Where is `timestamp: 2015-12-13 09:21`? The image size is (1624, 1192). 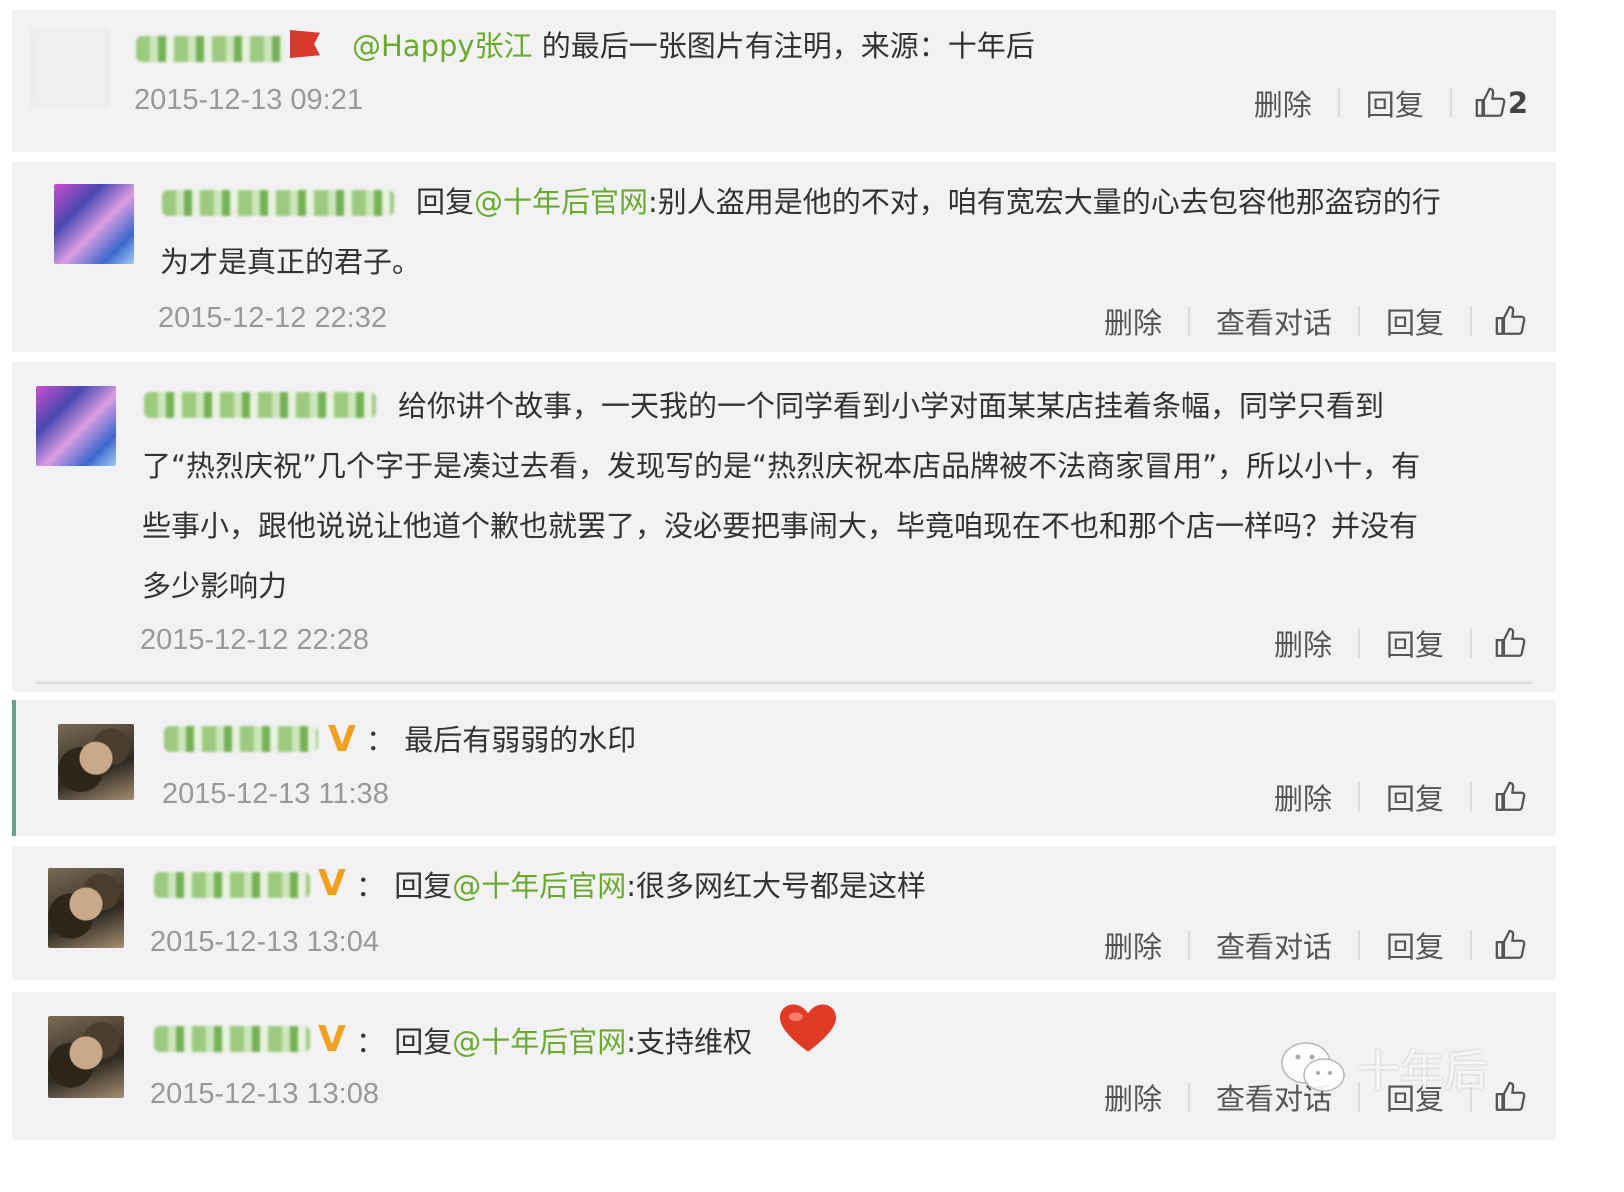 timestamp: 2015-12-13 09:21 is located at coordinates (248, 100).